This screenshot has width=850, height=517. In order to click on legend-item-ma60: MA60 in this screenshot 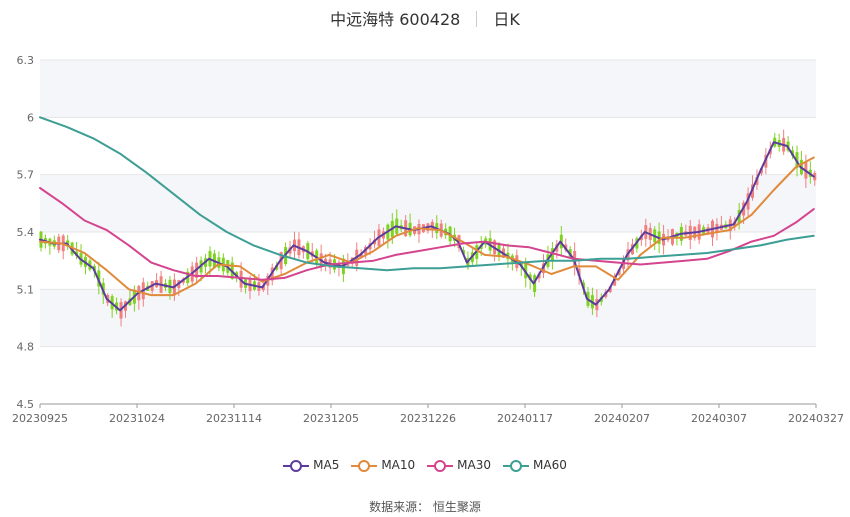, I will do `click(535, 465)`.